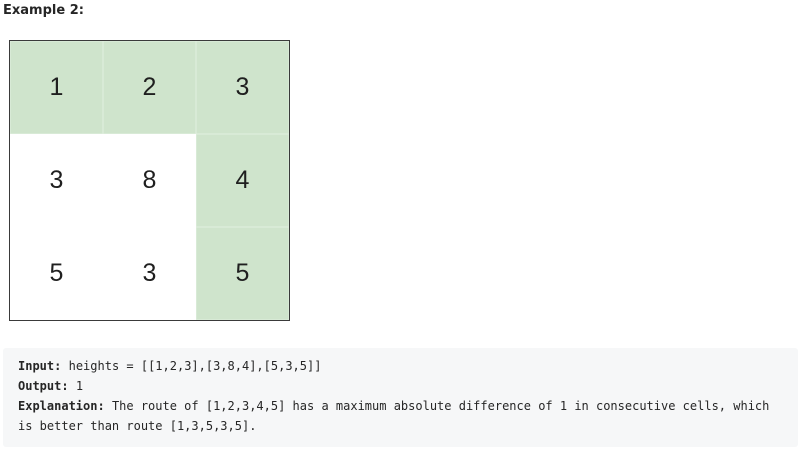  I want to click on grid-cell: 2, so click(149, 87).